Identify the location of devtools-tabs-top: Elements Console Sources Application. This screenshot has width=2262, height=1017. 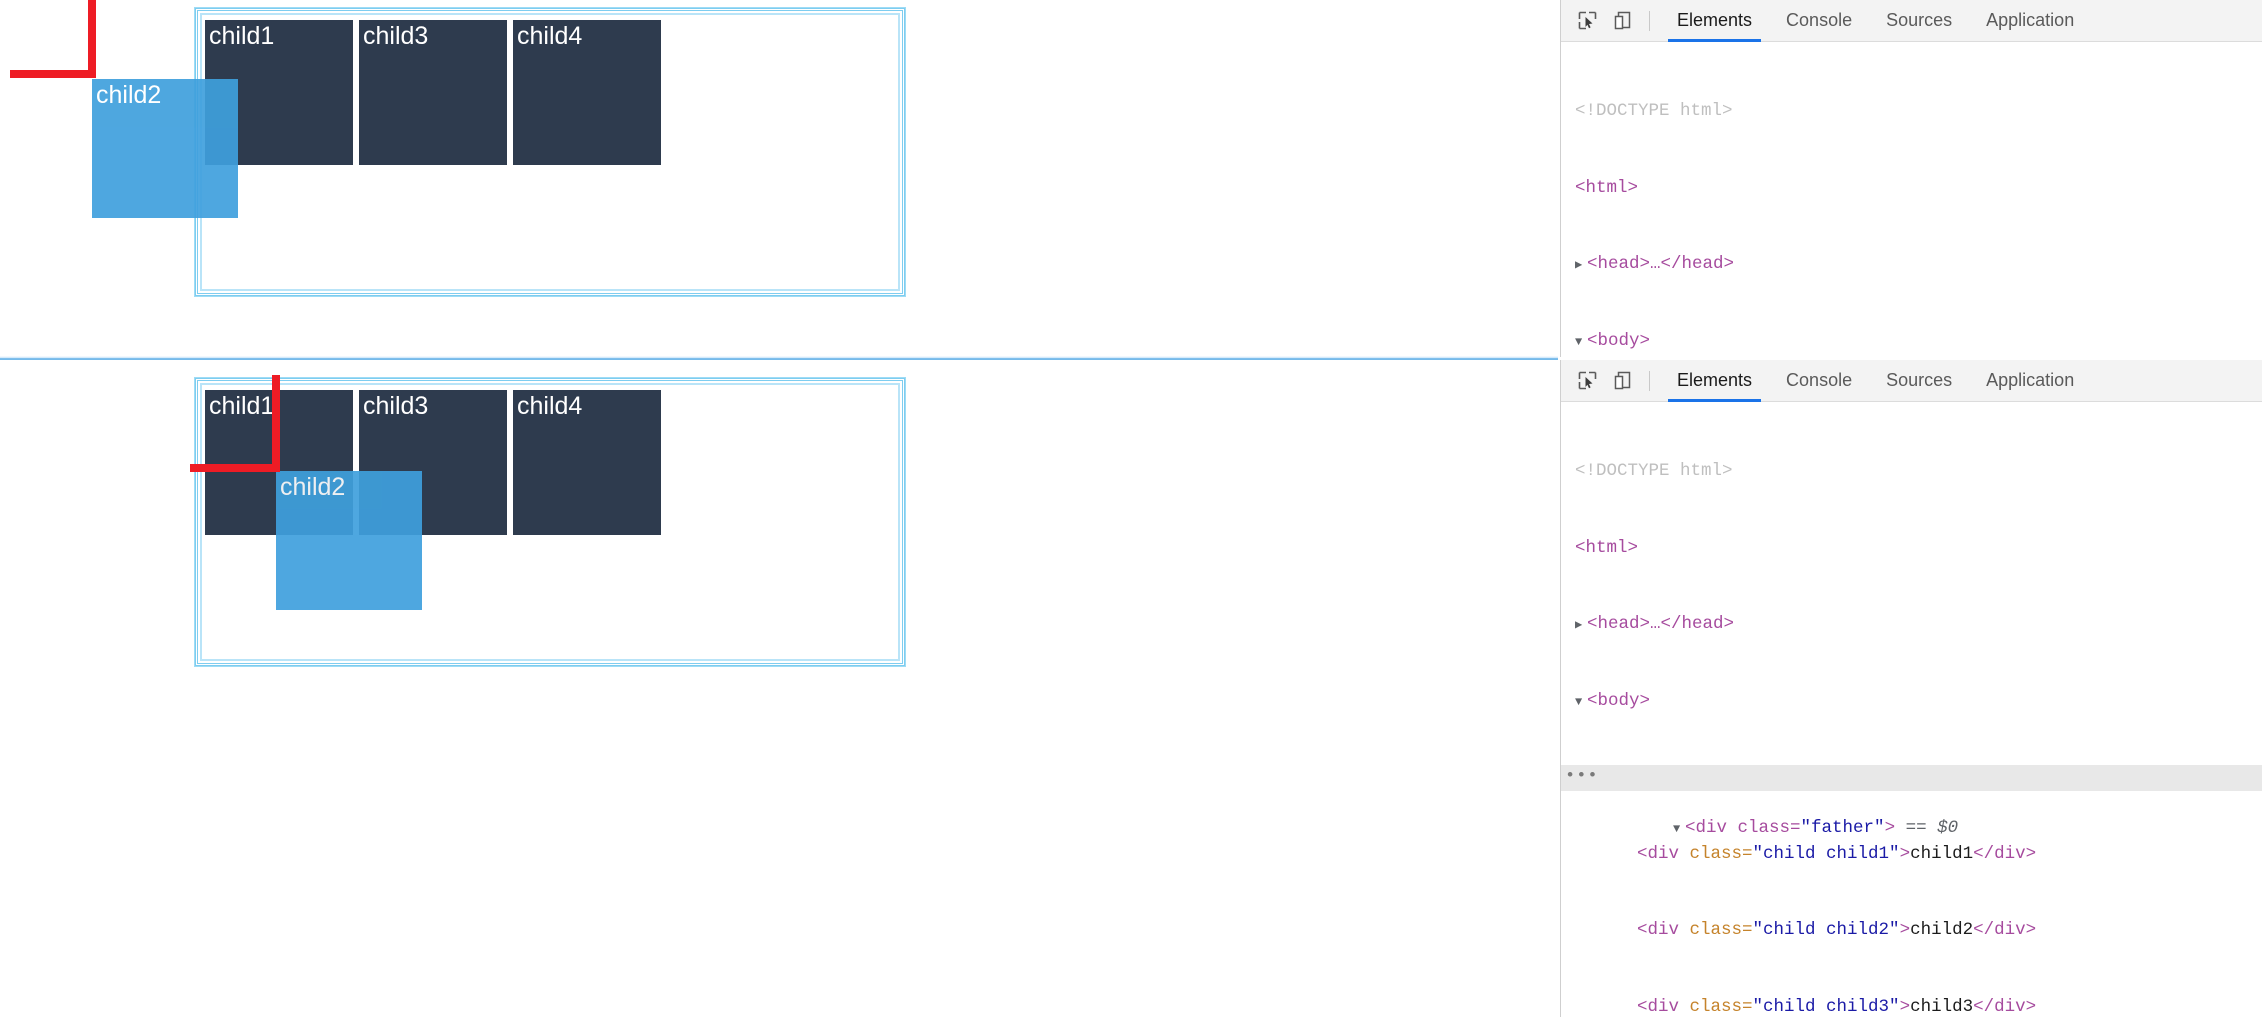
(1875, 21).